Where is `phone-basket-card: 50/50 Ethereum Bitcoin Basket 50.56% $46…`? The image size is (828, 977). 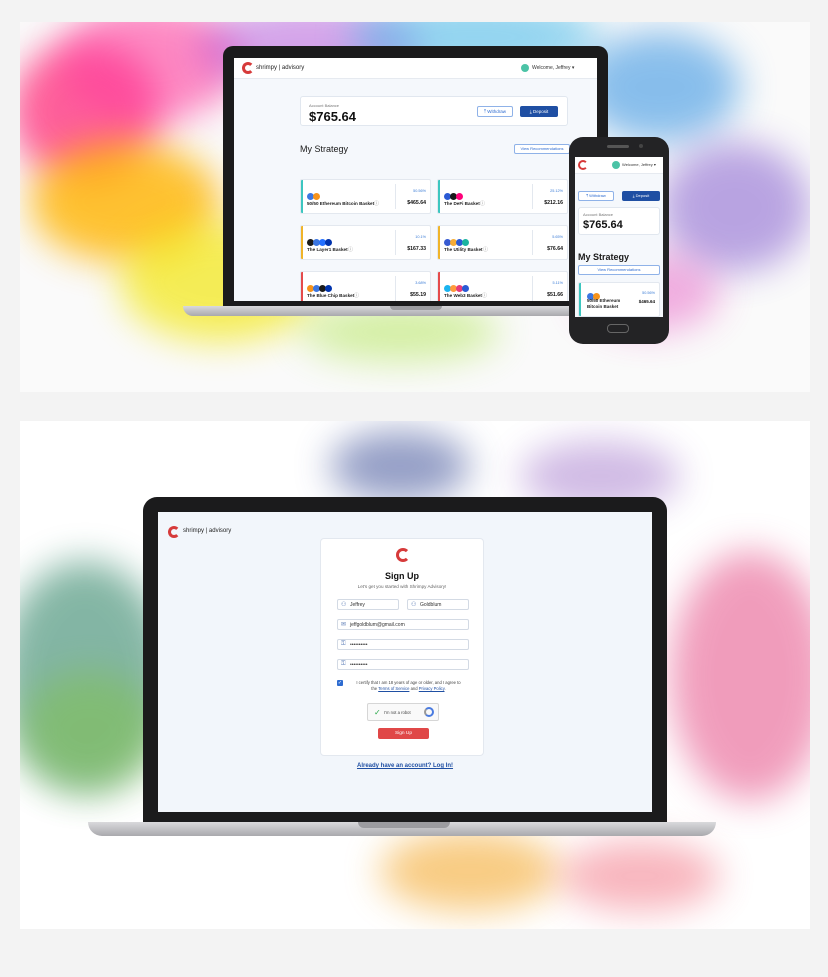
phone-basket-card: 50/50 Ethereum Bitcoin Basket 50.56% $46… is located at coordinates (619, 299).